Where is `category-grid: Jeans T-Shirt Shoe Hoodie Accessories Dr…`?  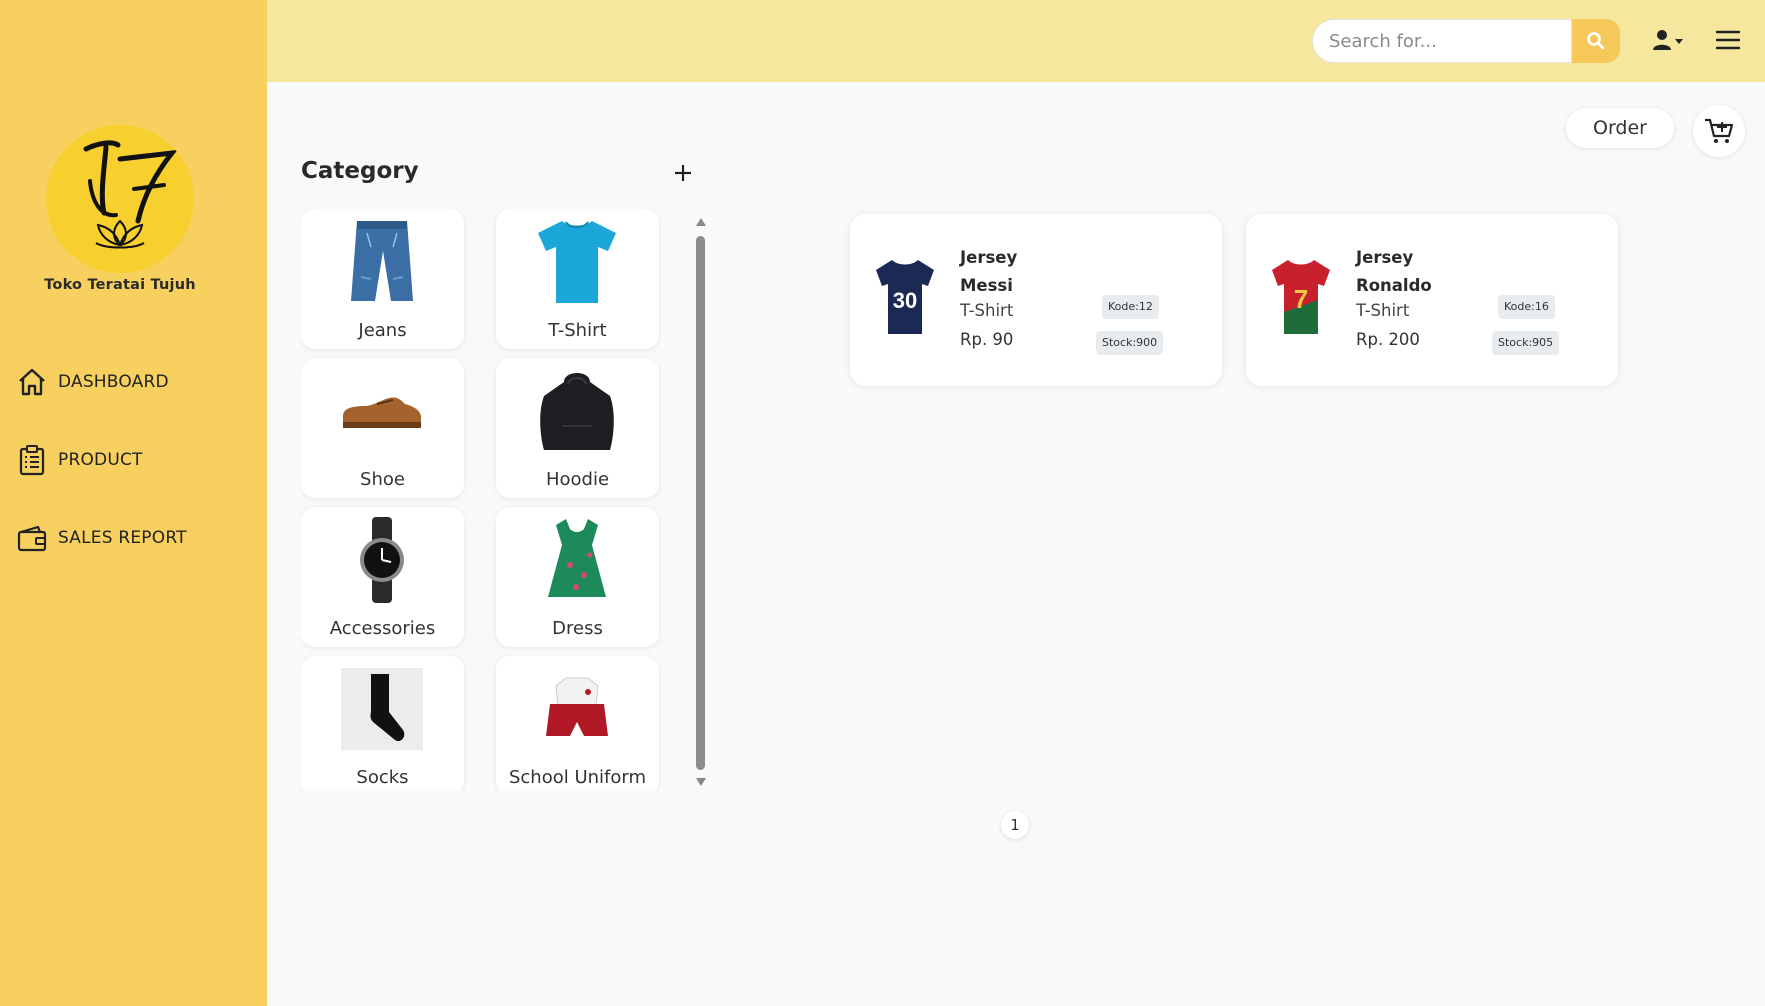
category-grid: Jeans T-Shirt Shoe Hoodie Accessories Dr… is located at coordinates (481, 500).